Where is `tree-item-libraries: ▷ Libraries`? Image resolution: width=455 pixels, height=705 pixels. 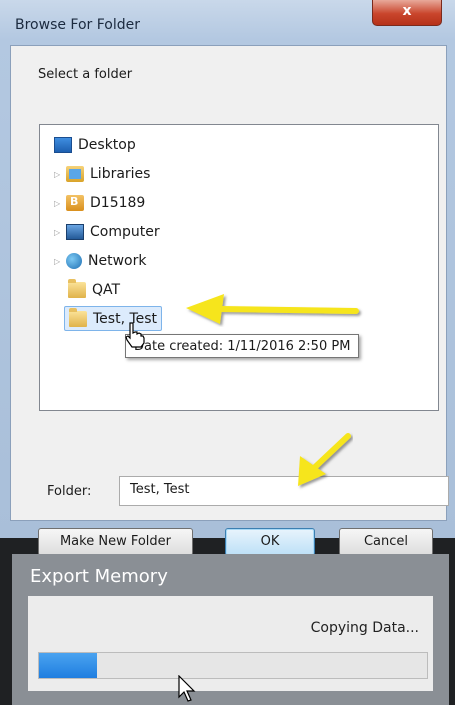
tree-item-libraries: ▷ Libraries is located at coordinates (102, 174).